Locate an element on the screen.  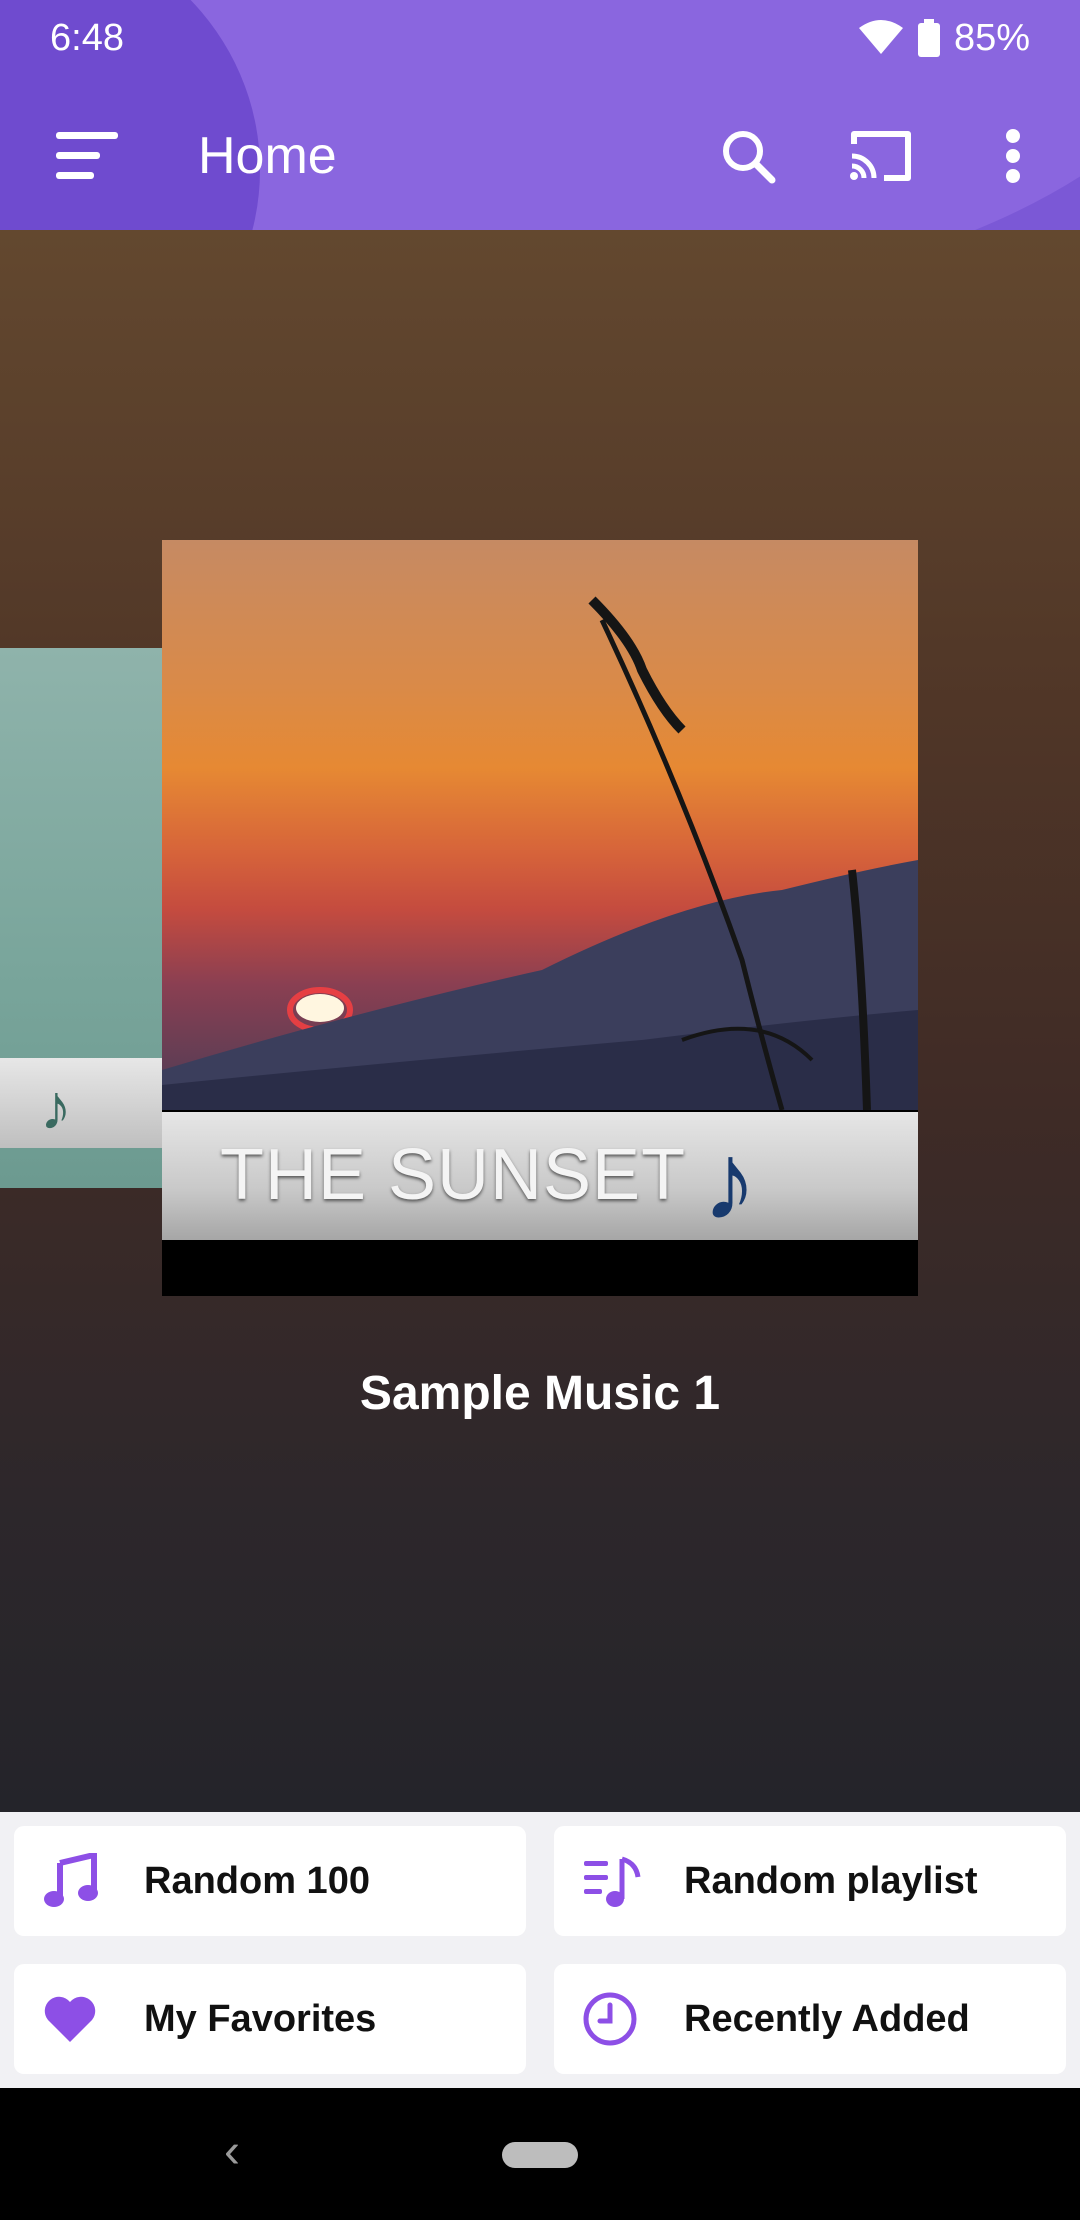
search-icon is located at coordinates (748, 156).